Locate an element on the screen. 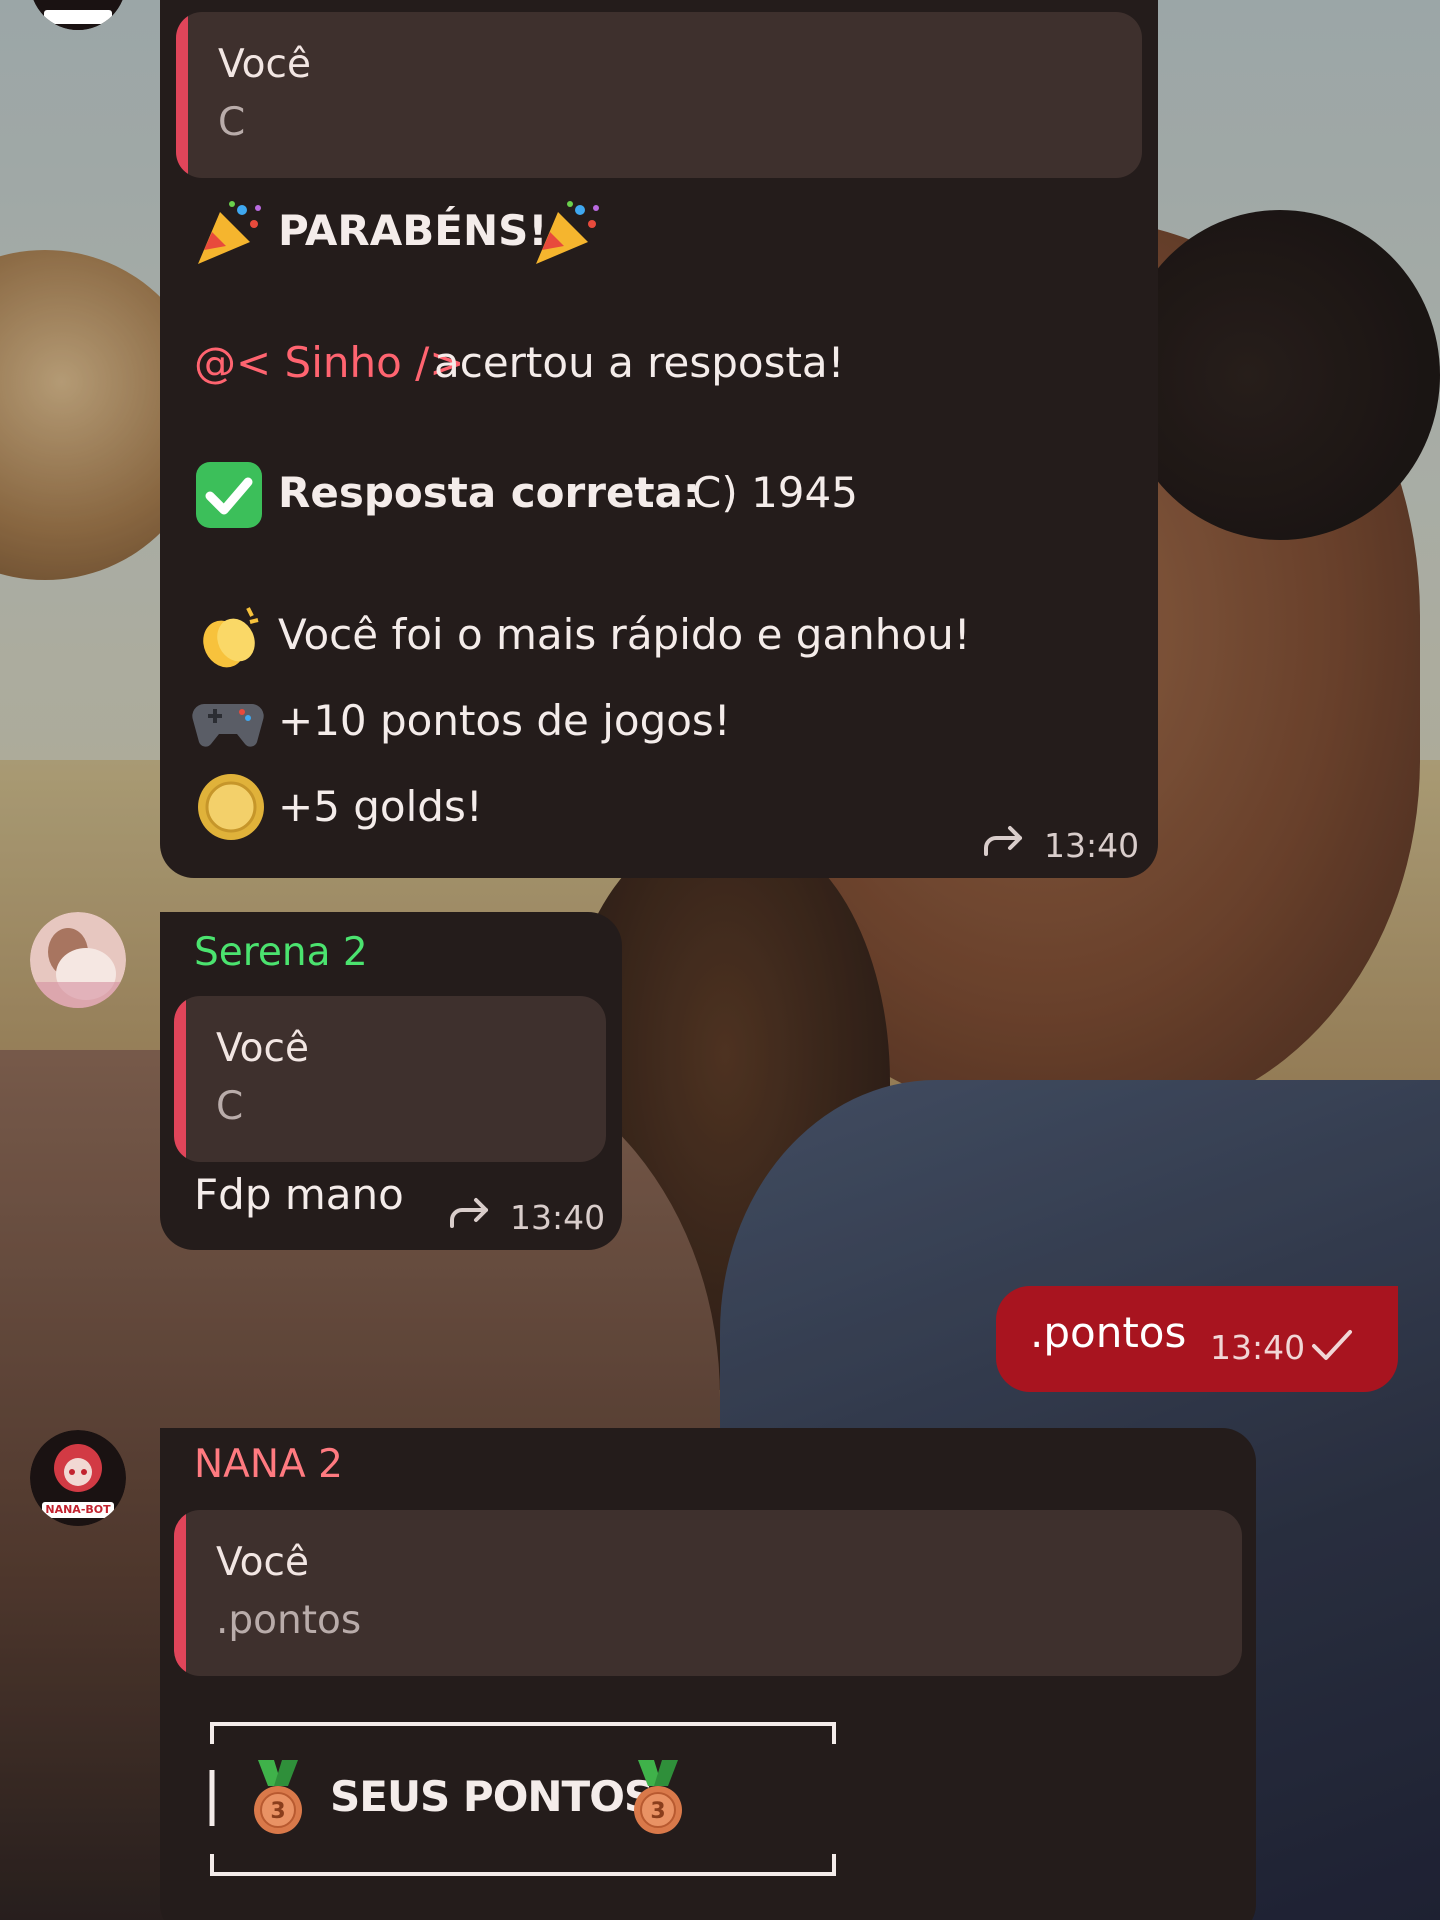  congrats-title: PARABÉNS! is located at coordinates (413, 230).